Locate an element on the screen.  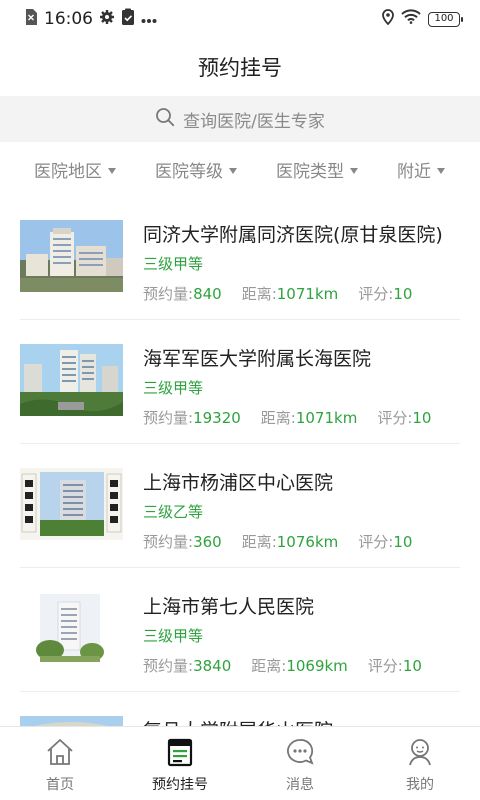
distance: 距离:1069km is located at coordinates (299, 666).